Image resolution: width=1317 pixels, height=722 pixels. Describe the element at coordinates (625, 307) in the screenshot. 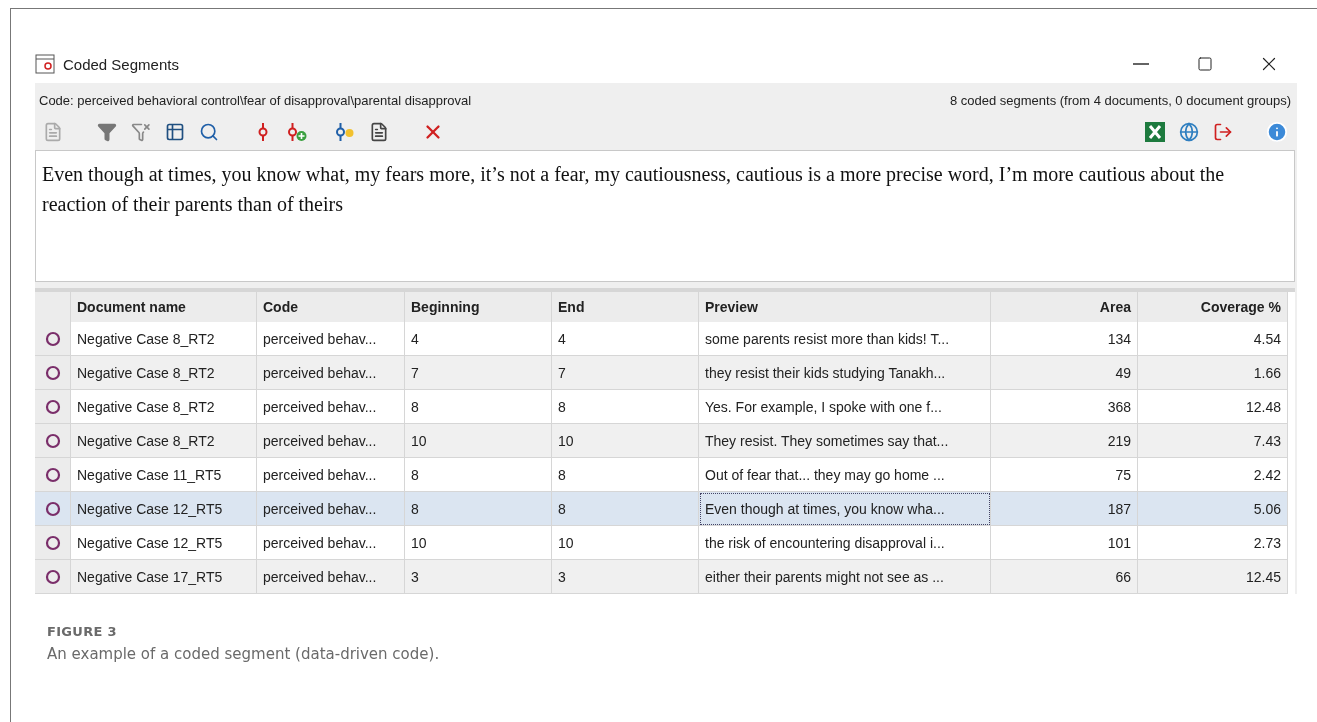

I see `column-header: End` at that location.